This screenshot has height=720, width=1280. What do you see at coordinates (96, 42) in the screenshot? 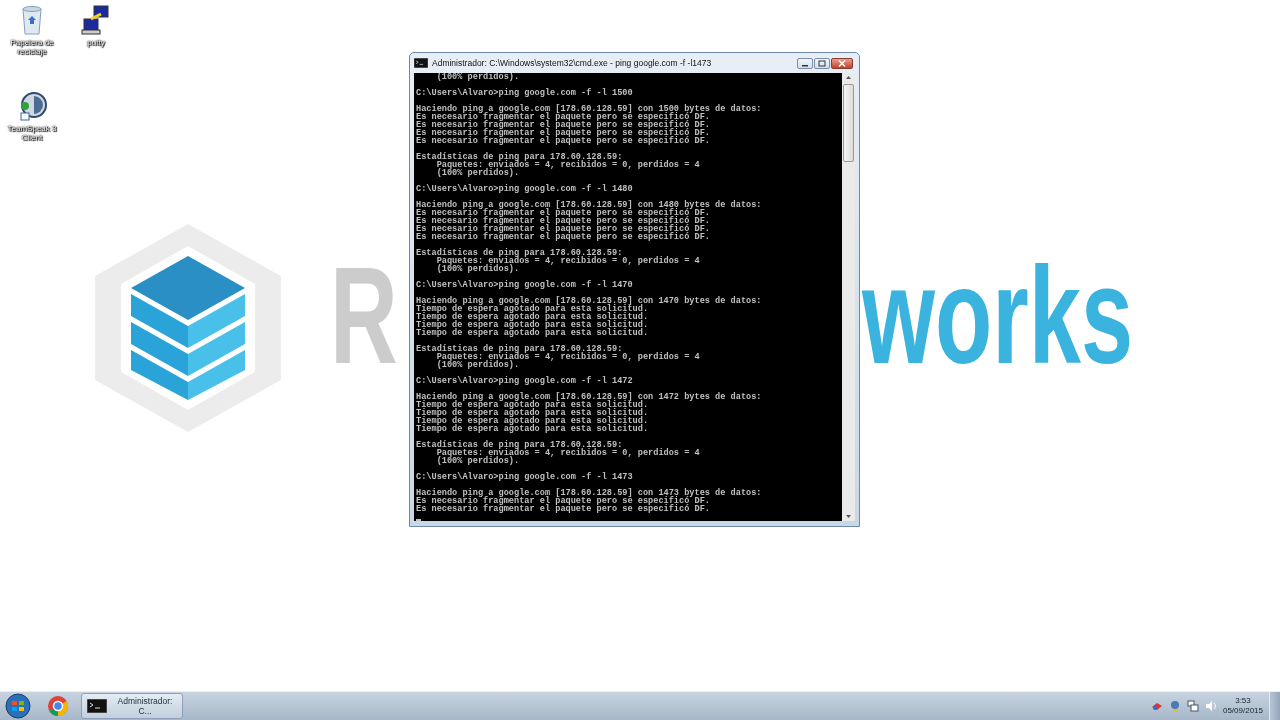
I see `icon-label: putty` at bounding box center [96, 42].